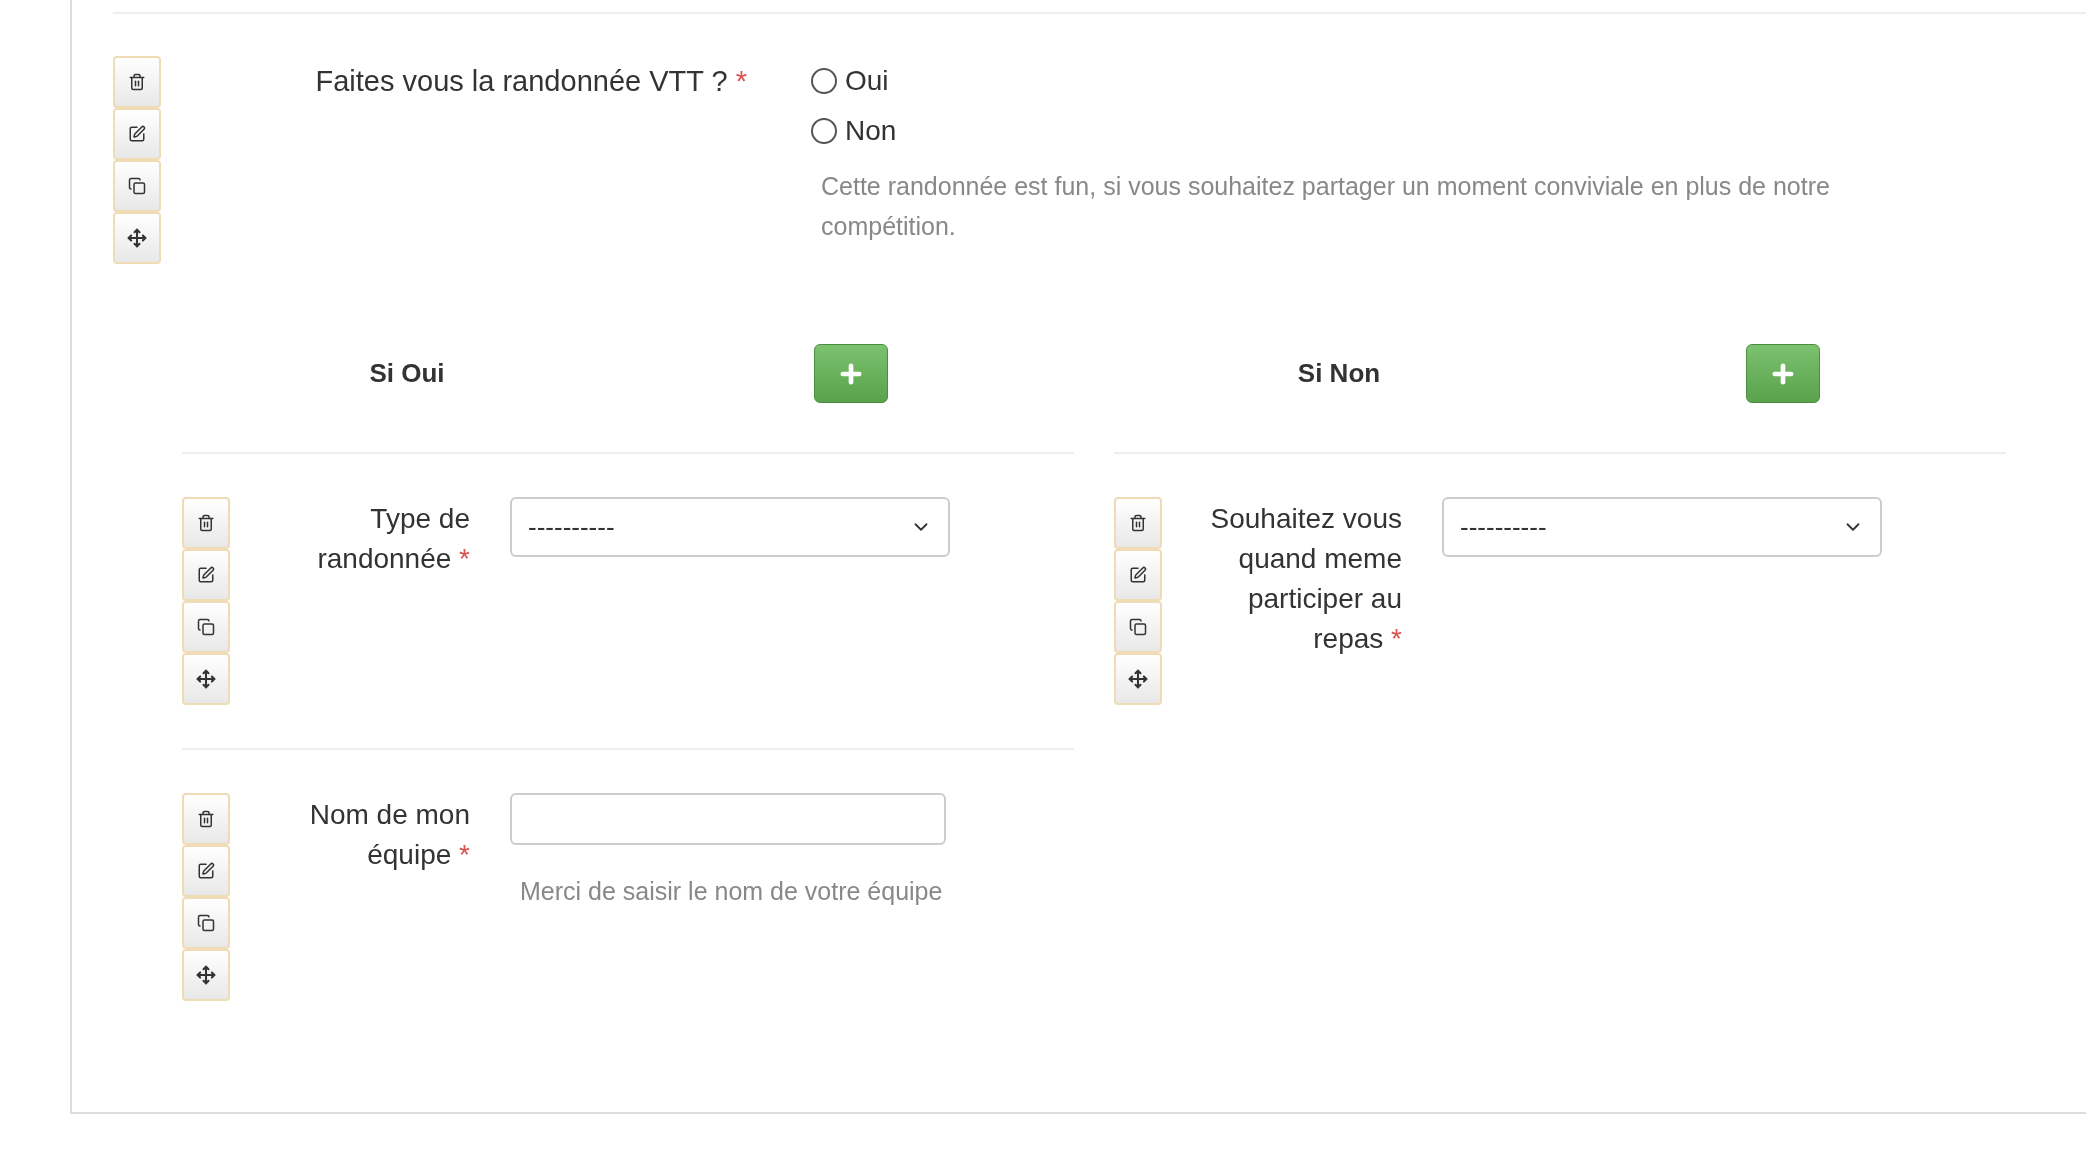 This screenshot has height=1164, width=2086. I want to click on section-title: Si Non, so click(1339, 373).